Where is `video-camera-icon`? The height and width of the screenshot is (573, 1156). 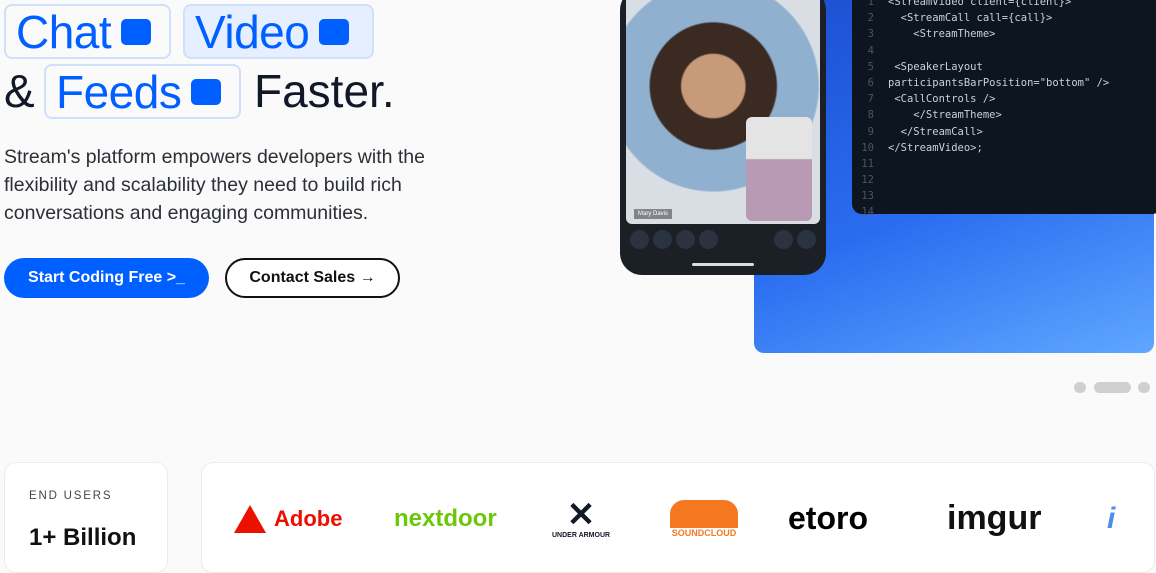 video-camera-icon is located at coordinates (334, 31).